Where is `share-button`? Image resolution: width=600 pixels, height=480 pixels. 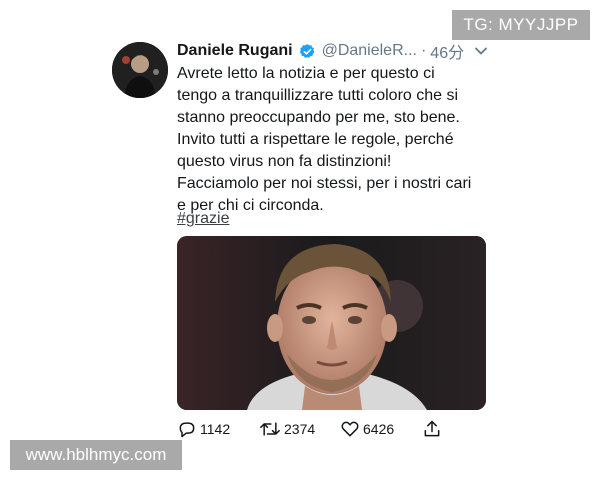
share-button is located at coordinates (433, 429).